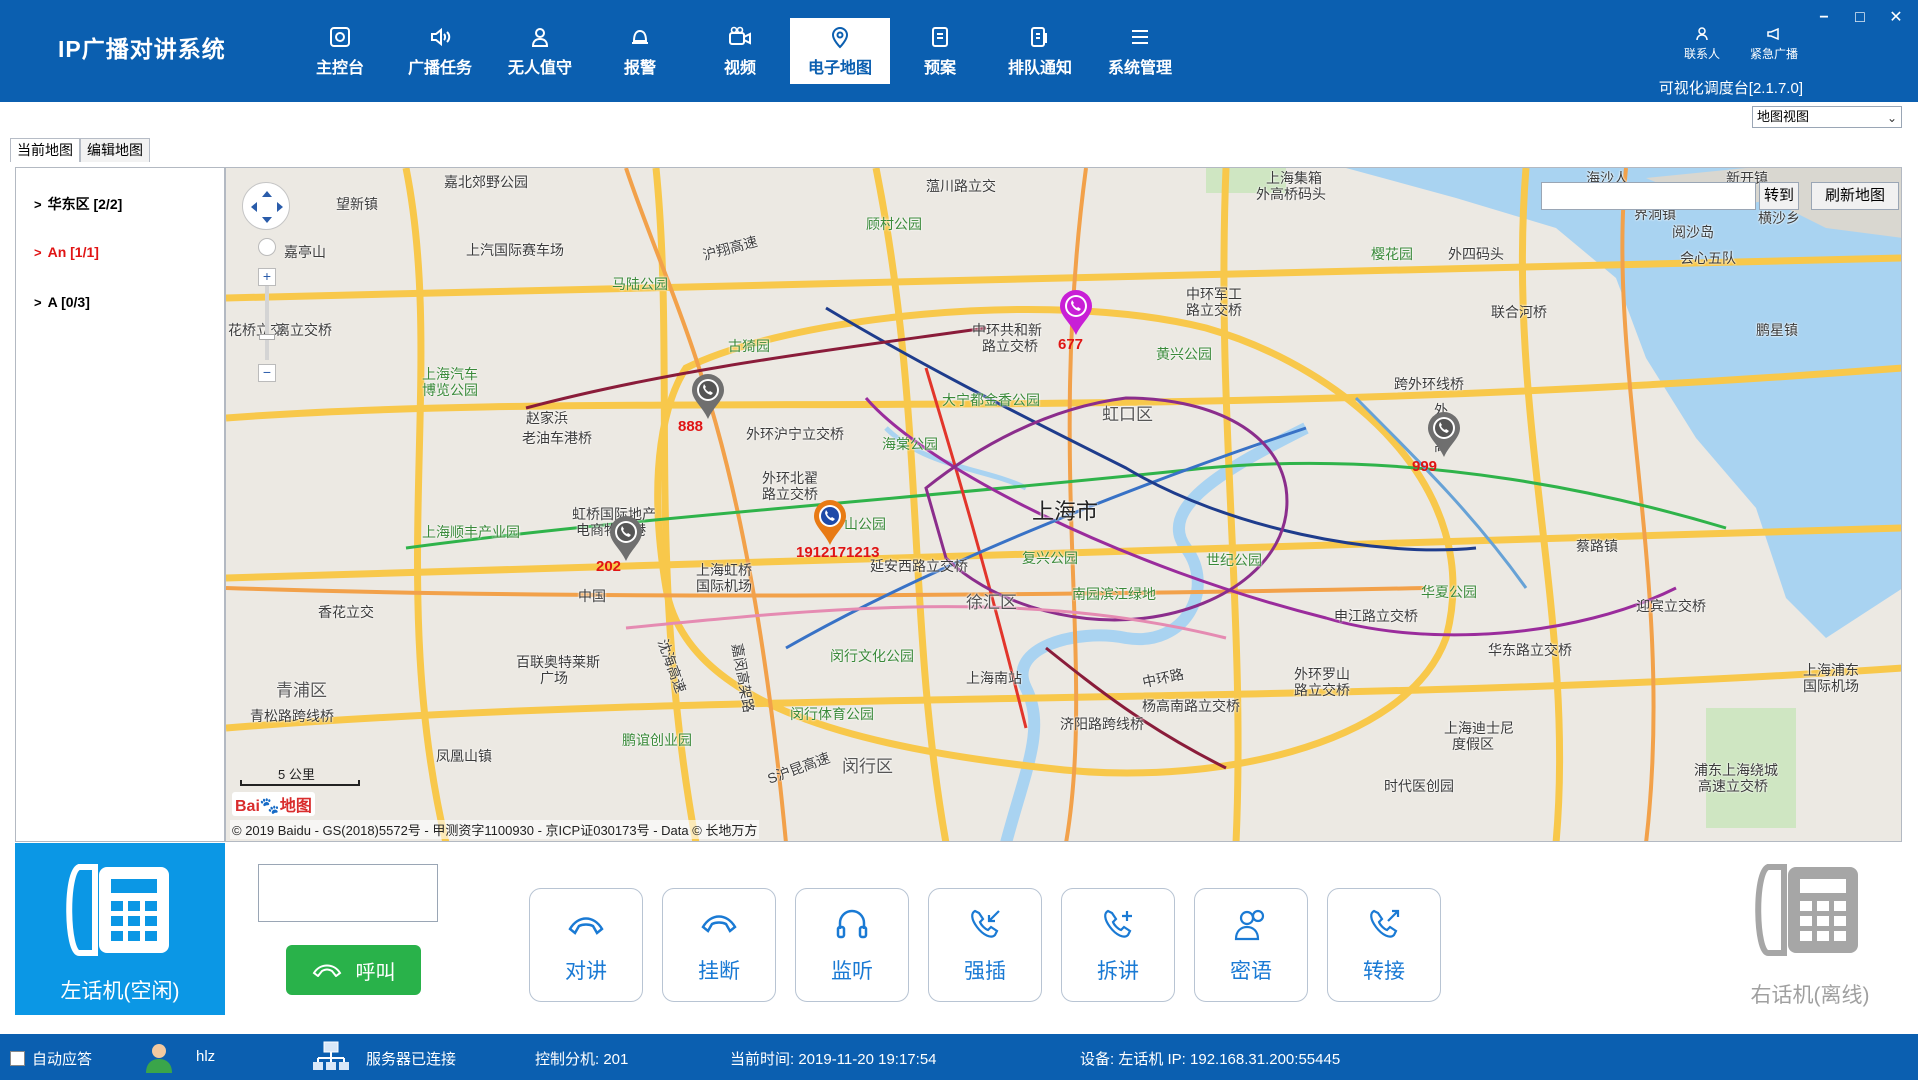  I want to click on goto-button: 转到, so click(1779, 196).